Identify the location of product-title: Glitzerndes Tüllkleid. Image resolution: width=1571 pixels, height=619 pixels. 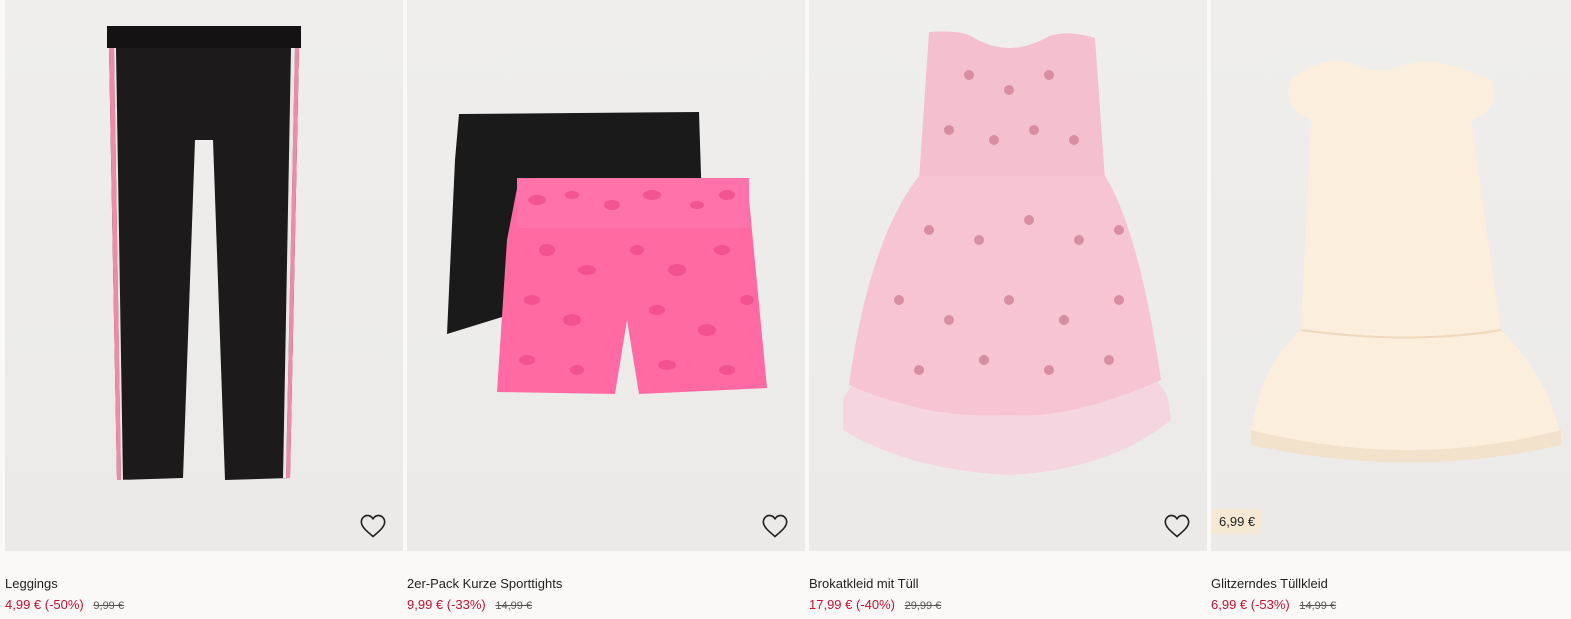
(1391, 584).